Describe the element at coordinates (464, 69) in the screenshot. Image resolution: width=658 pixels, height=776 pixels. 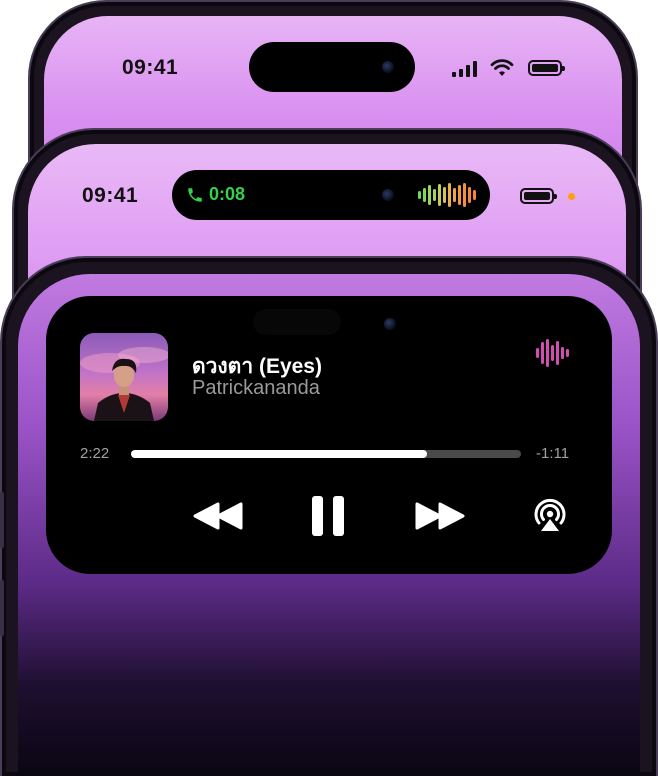
I see `cellular-signal-icon` at that location.